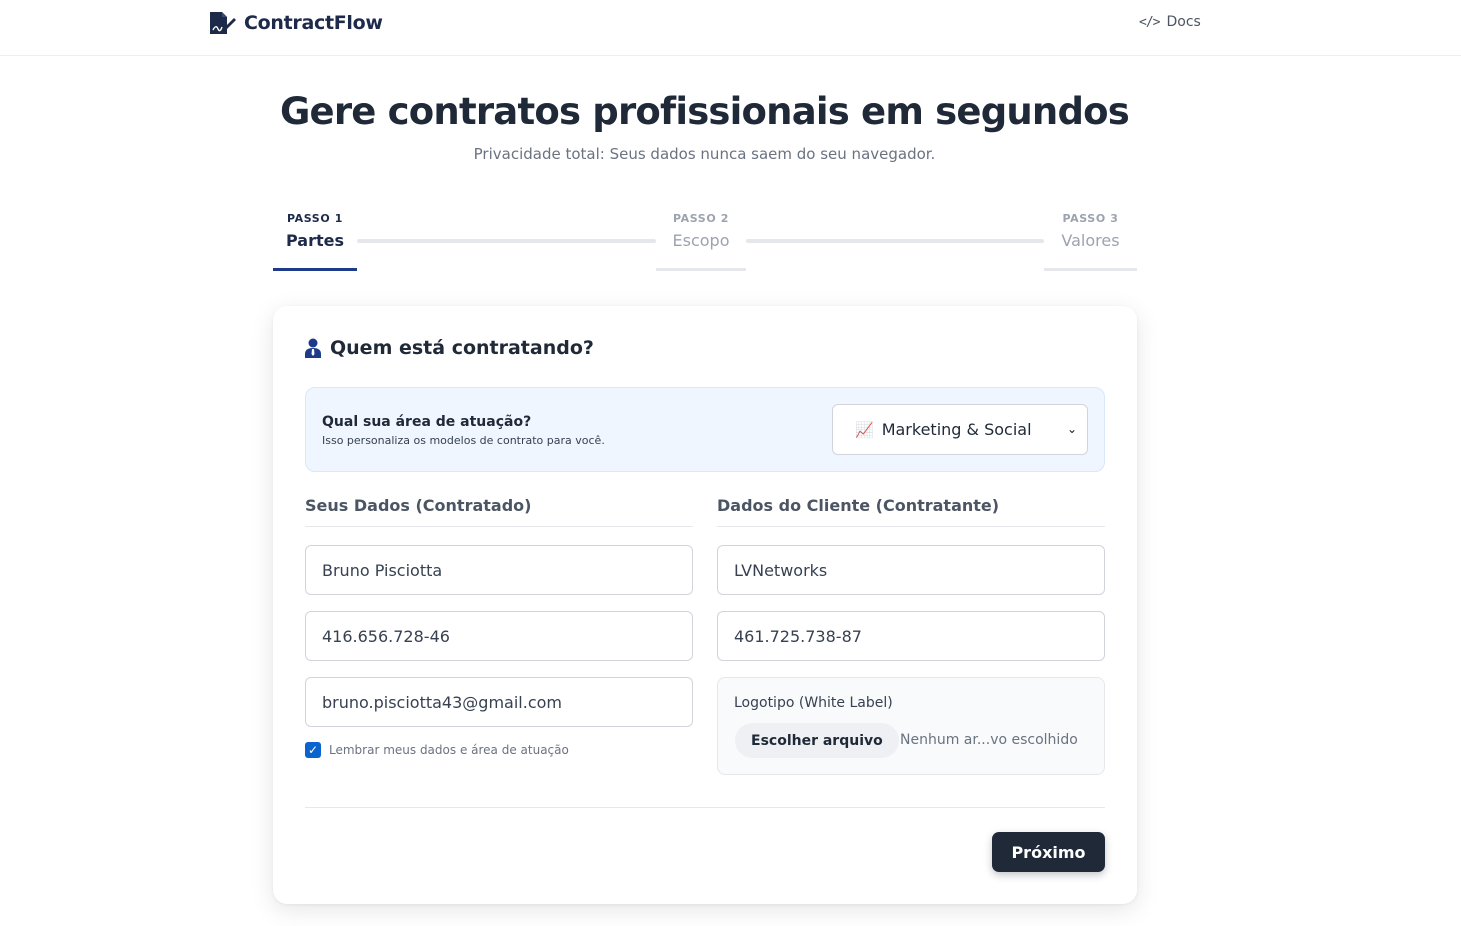  Describe the element at coordinates (911, 511) in the screenshot. I see `client-heading: Dados do Cliente (Contratante)` at that location.